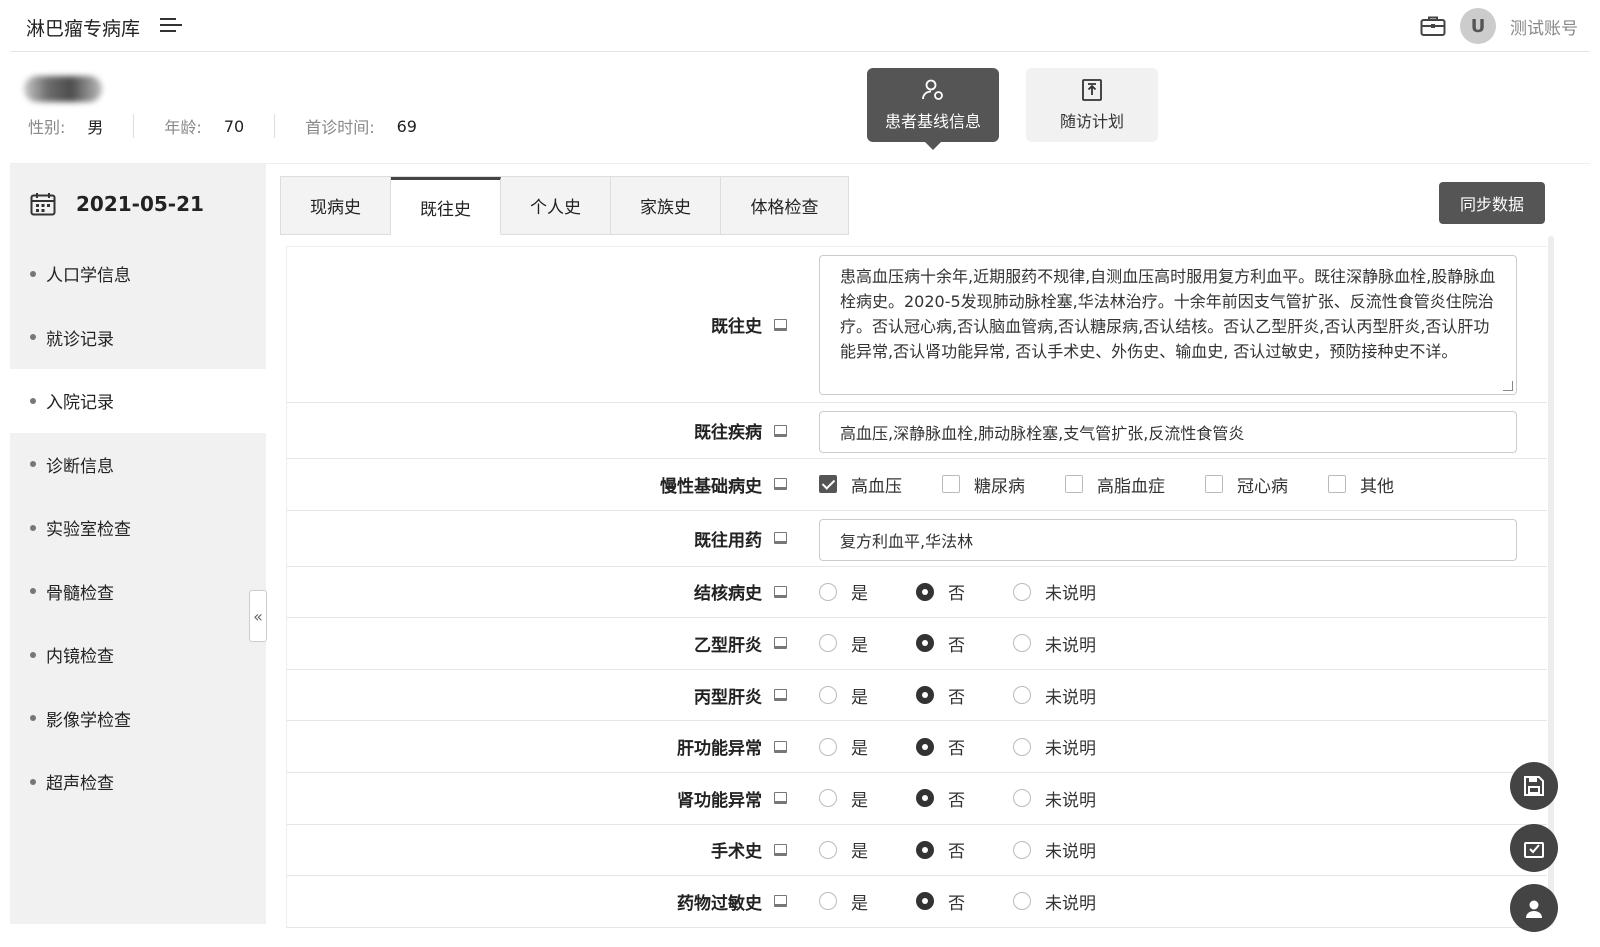 This screenshot has height=947, width=1600. I want to click on tab-3: 家族史, so click(666, 206).